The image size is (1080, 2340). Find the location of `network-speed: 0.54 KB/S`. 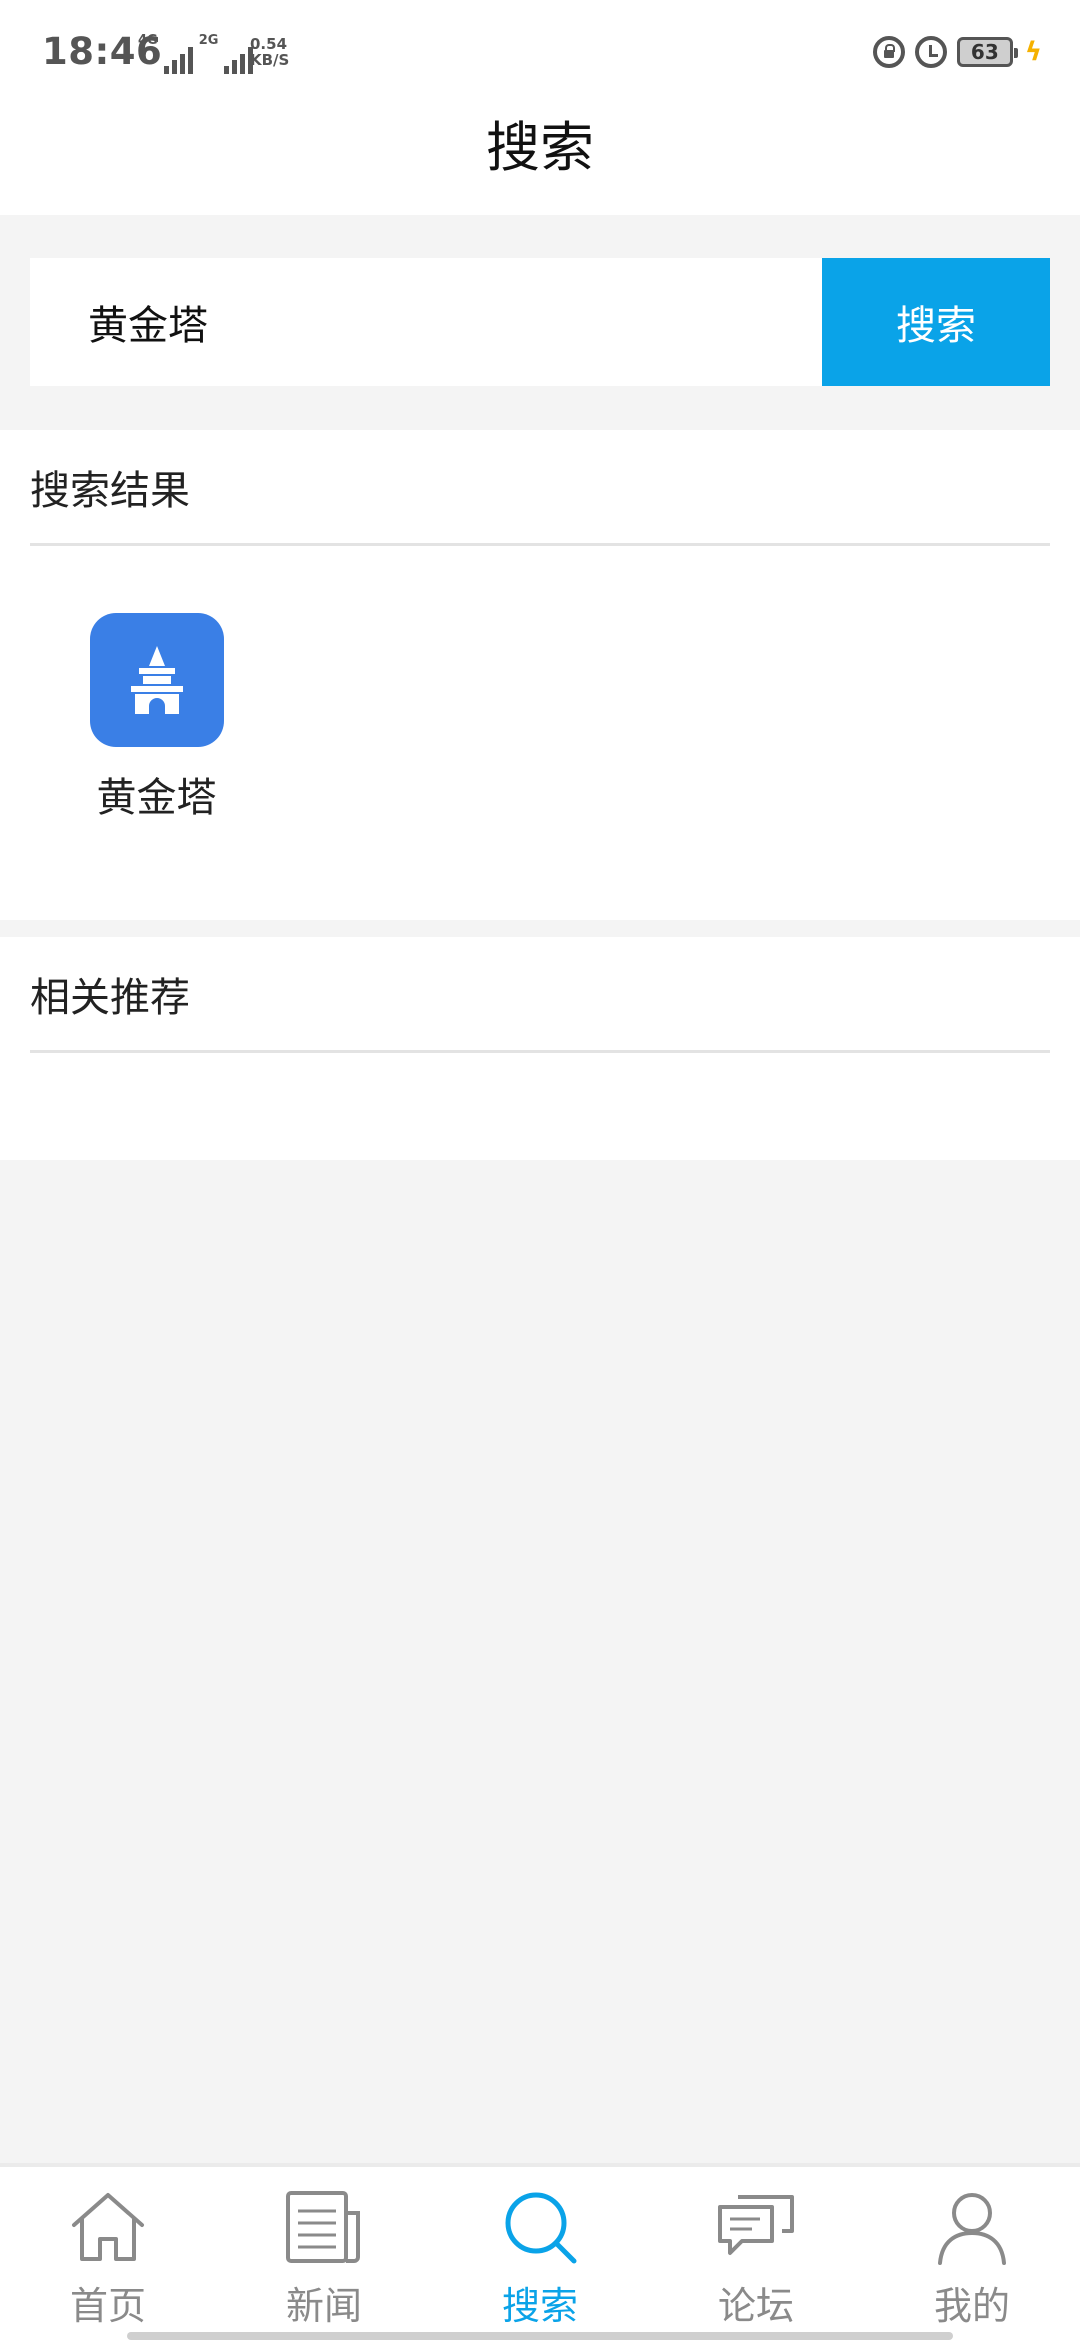

network-speed: 0.54 KB/S is located at coordinates (269, 52).